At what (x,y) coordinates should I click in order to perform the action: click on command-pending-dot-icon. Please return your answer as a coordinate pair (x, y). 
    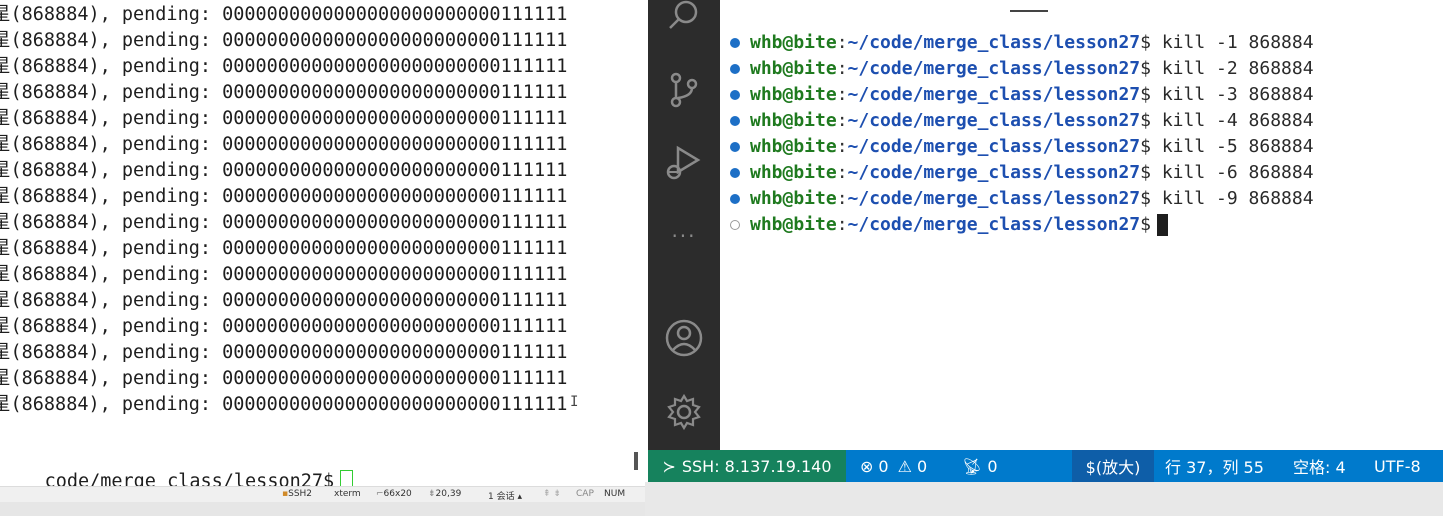
    Looking at the image, I should click on (735, 225).